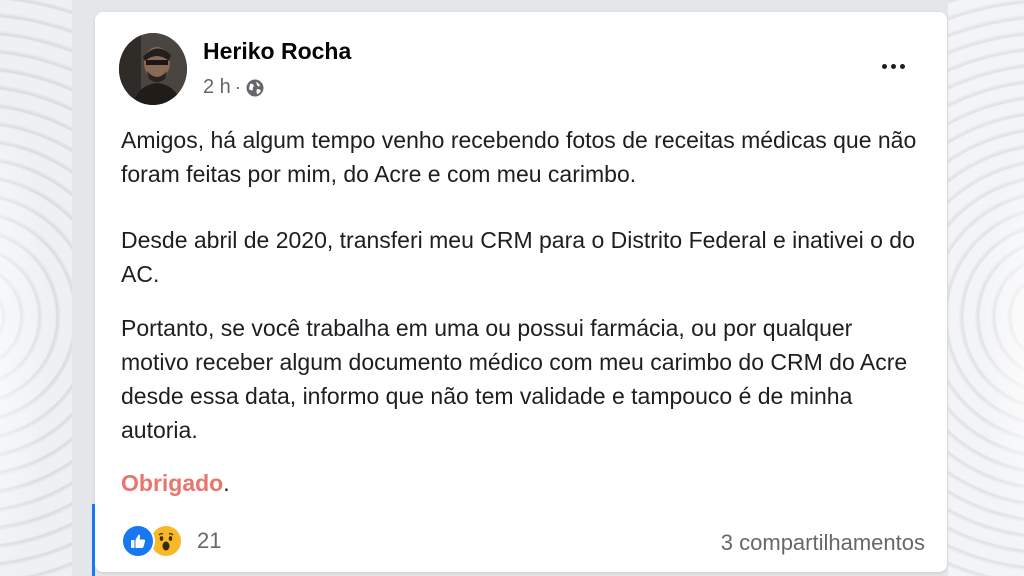 This screenshot has height=576, width=1024. I want to click on more-options-button, so click(893, 66).